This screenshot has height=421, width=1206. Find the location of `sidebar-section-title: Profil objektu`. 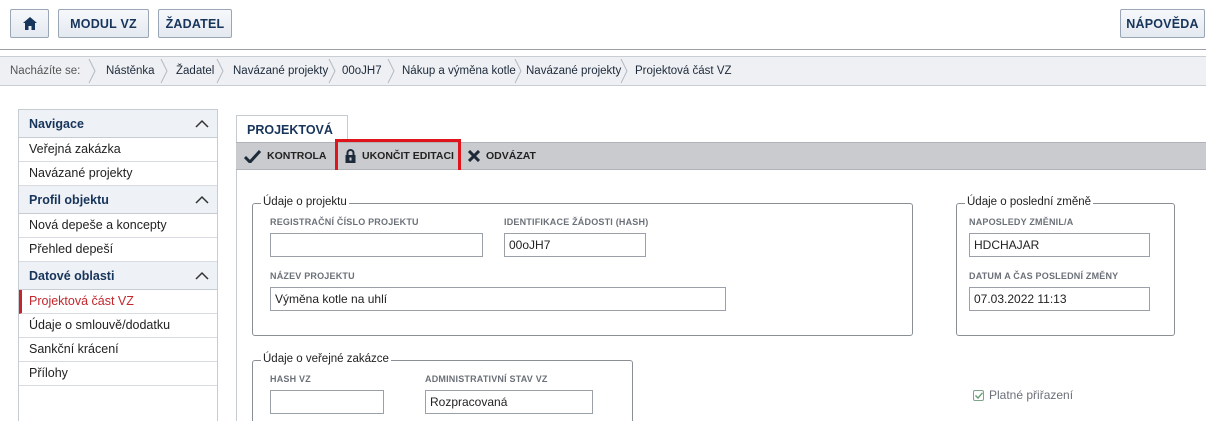

sidebar-section-title: Profil objektu is located at coordinates (69, 199).